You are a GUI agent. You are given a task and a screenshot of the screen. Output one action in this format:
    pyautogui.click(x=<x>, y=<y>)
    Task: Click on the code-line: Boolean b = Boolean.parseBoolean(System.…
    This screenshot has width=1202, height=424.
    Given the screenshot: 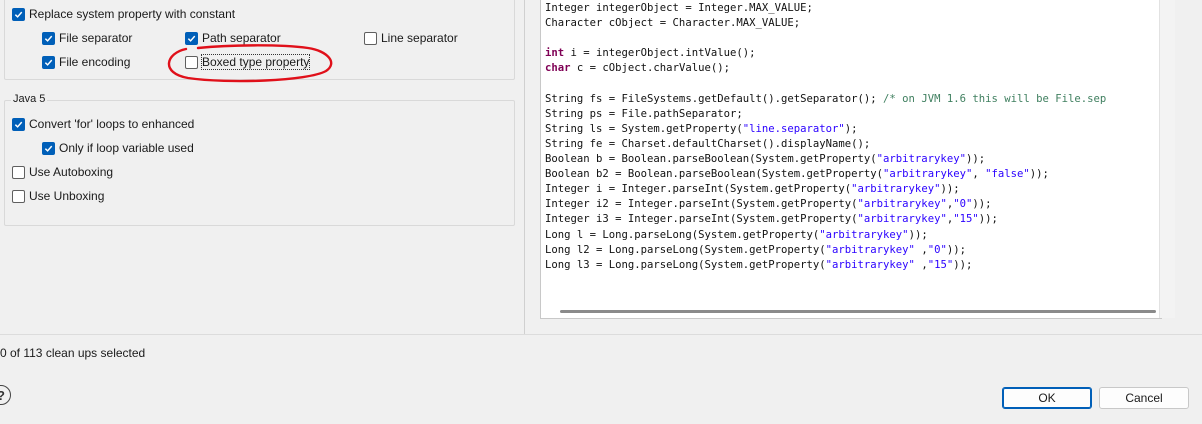 What is the action you would take?
    pyautogui.click(x=765, y=159)
    